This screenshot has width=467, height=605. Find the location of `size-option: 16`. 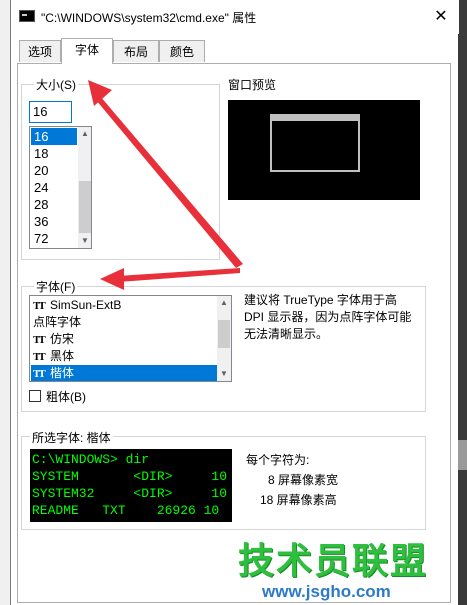

size-option: 16 is located at coordinates (54, 136).